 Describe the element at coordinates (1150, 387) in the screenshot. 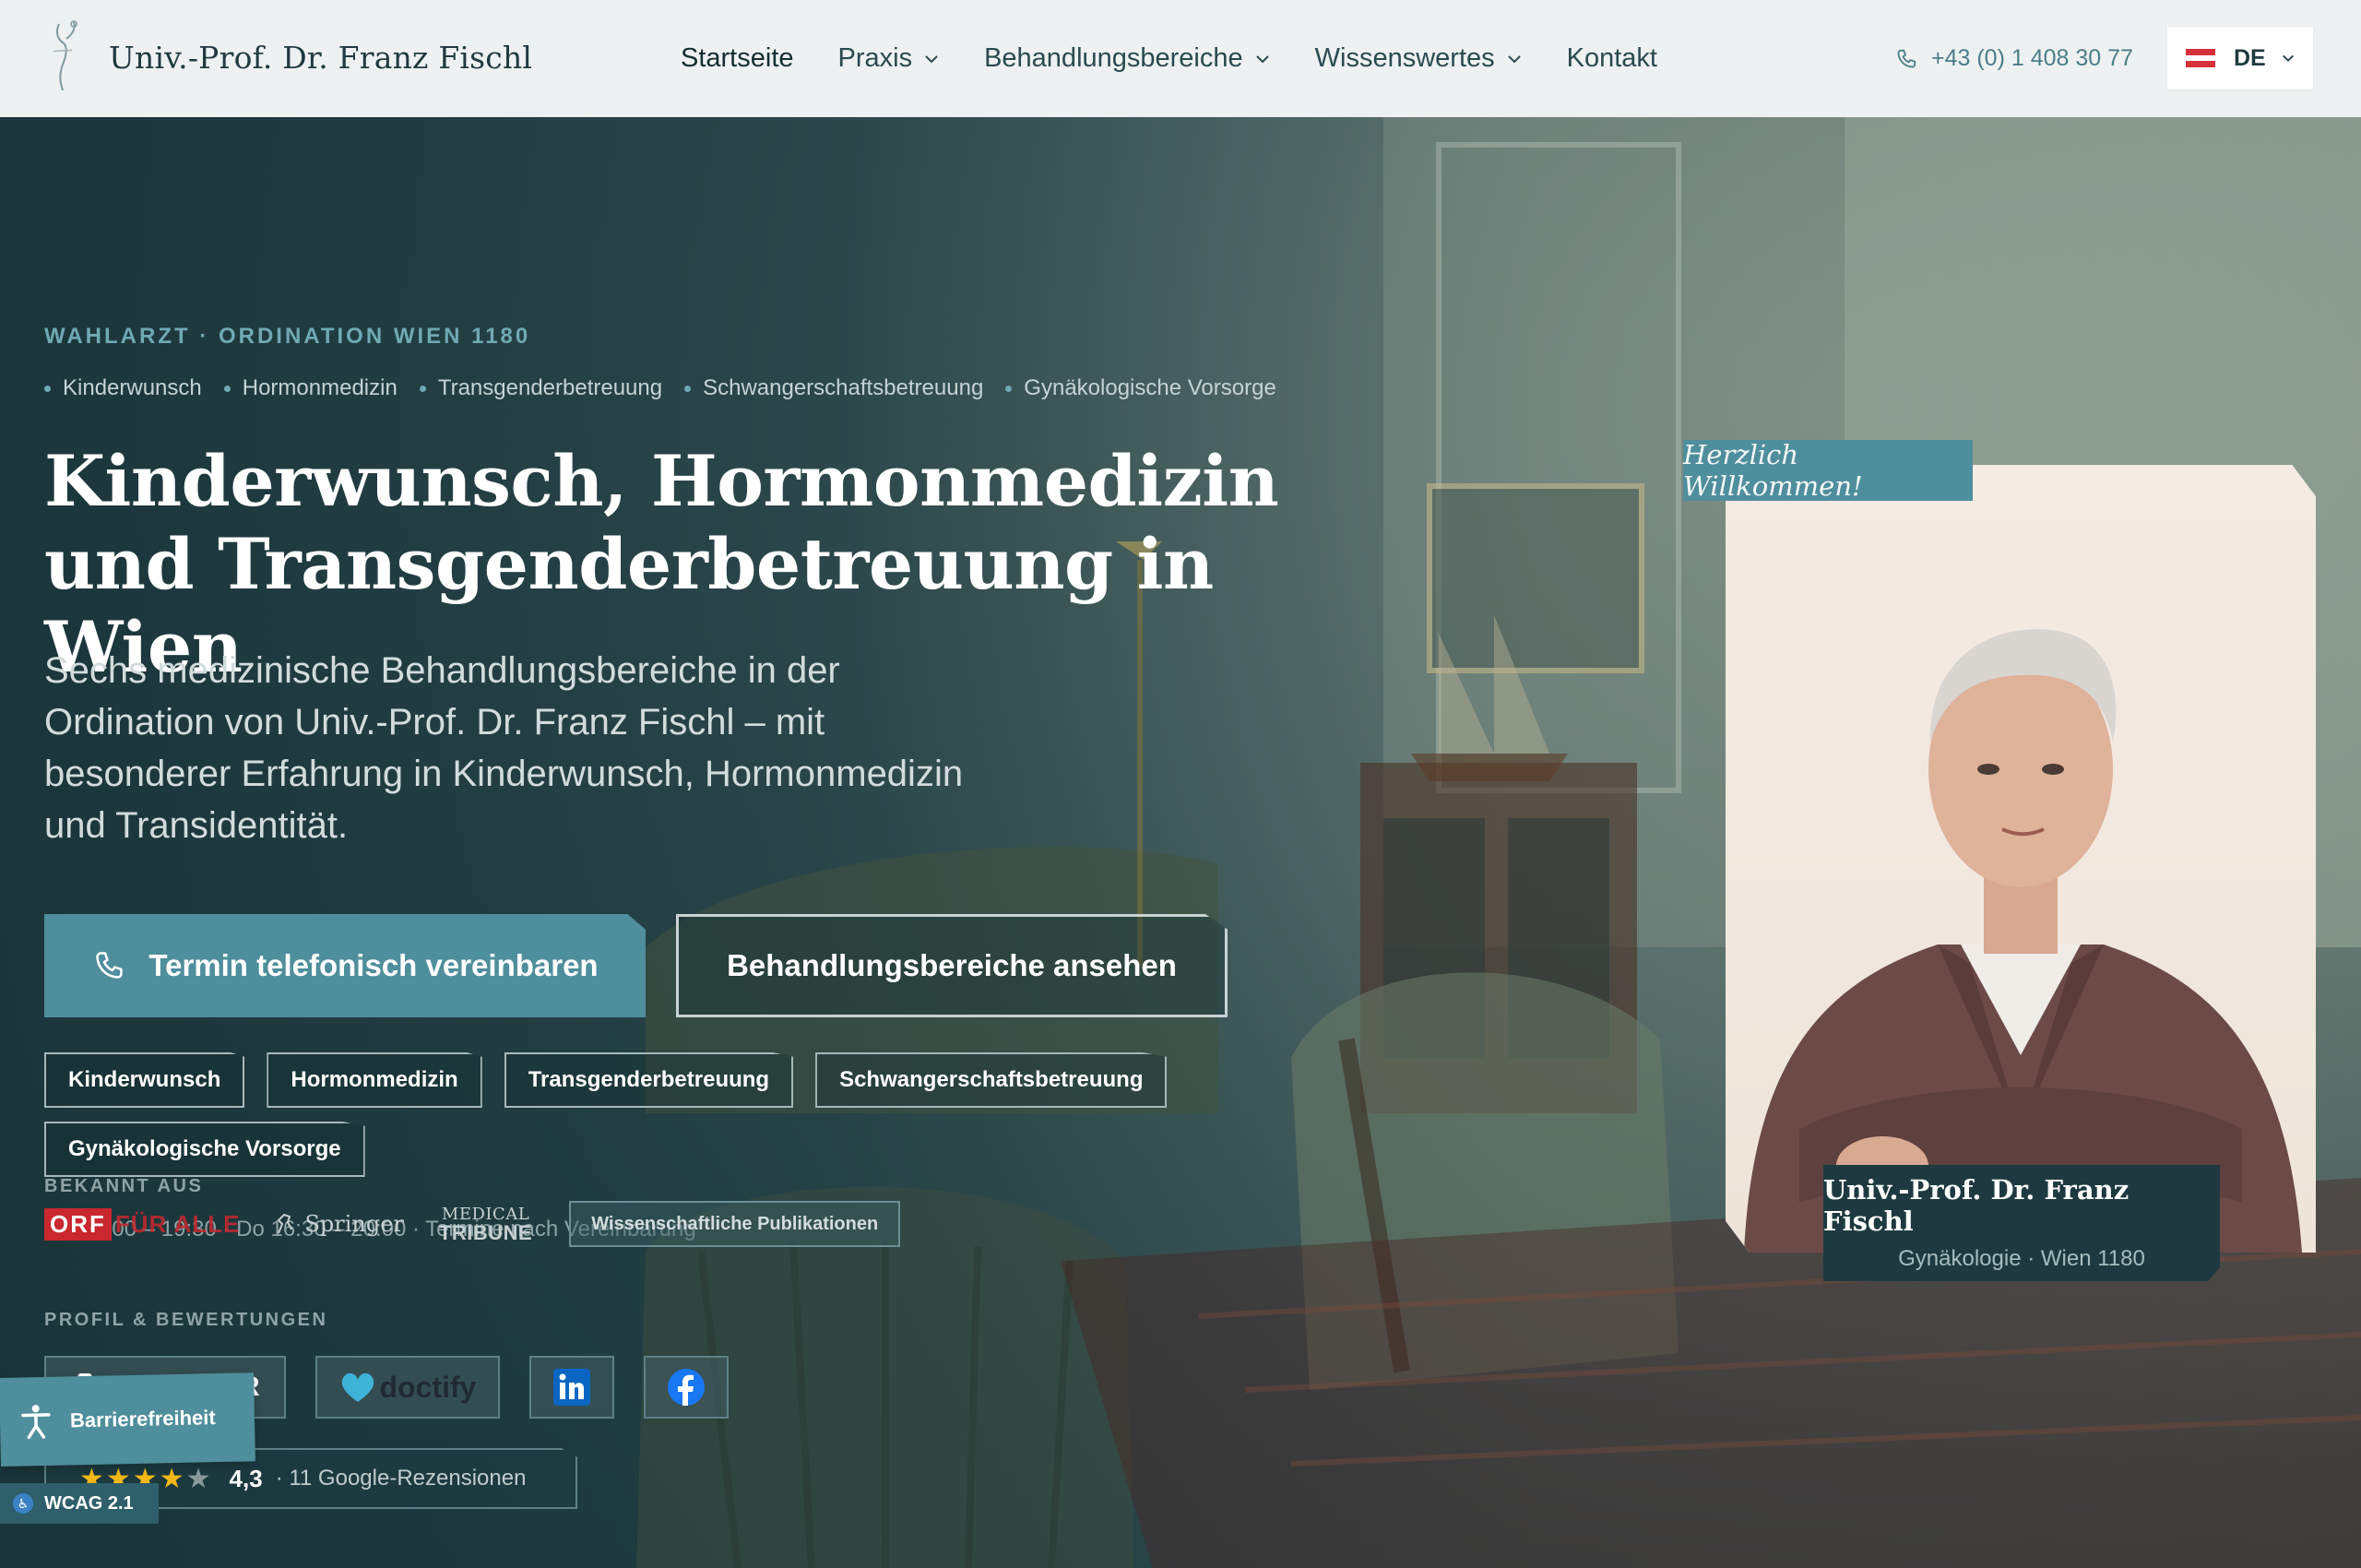

I see `topic-label: Gynäkologische Vorsorge` at that location.